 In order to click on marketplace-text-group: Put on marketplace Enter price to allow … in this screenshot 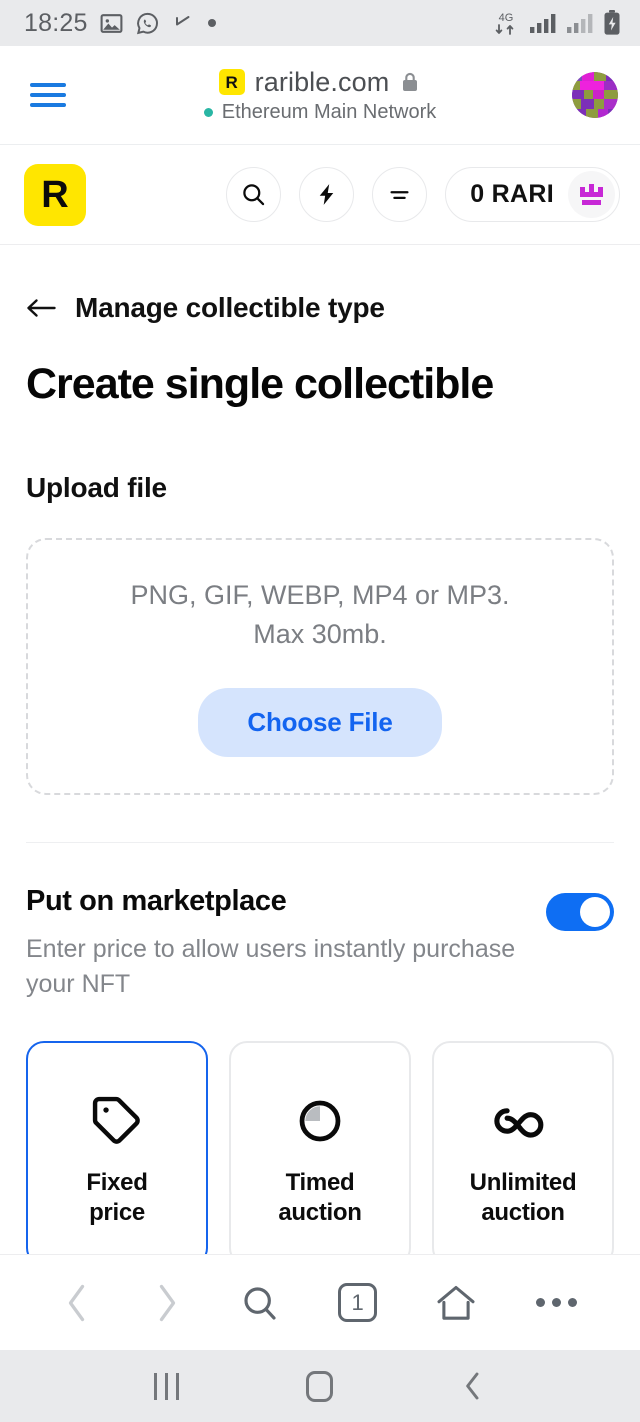, I will do `click(286, 943)`.